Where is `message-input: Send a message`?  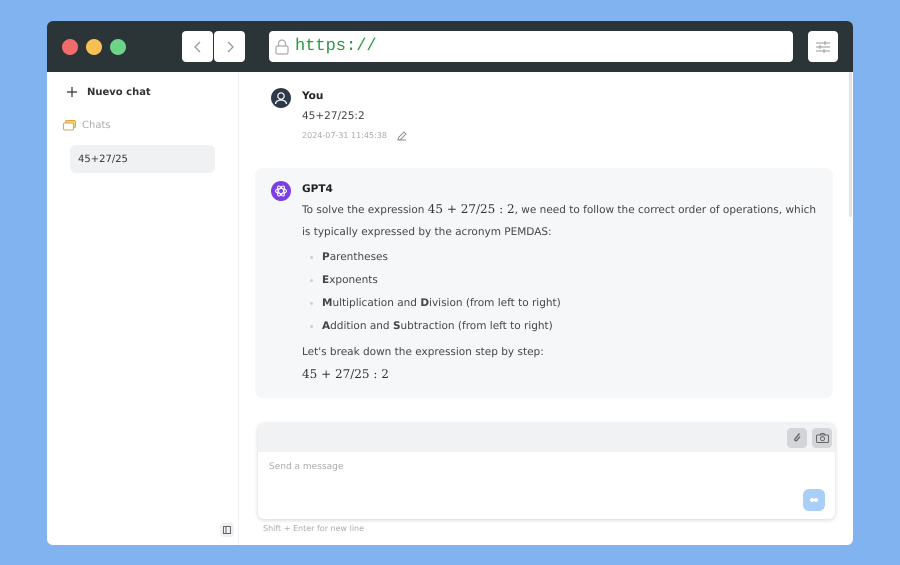 message-input: Send a message is located at coordinates (546, 467).